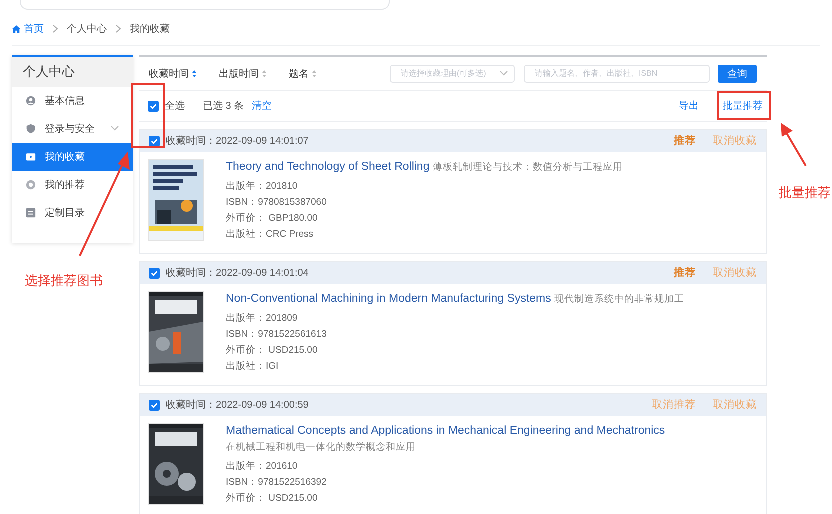 The height and width of the screenshot is (514, 832). What do you see at coordinates (253, 367) in the screenshot?
I see `book-detail: 出版社：IGI` at bounding box center [253, 367].